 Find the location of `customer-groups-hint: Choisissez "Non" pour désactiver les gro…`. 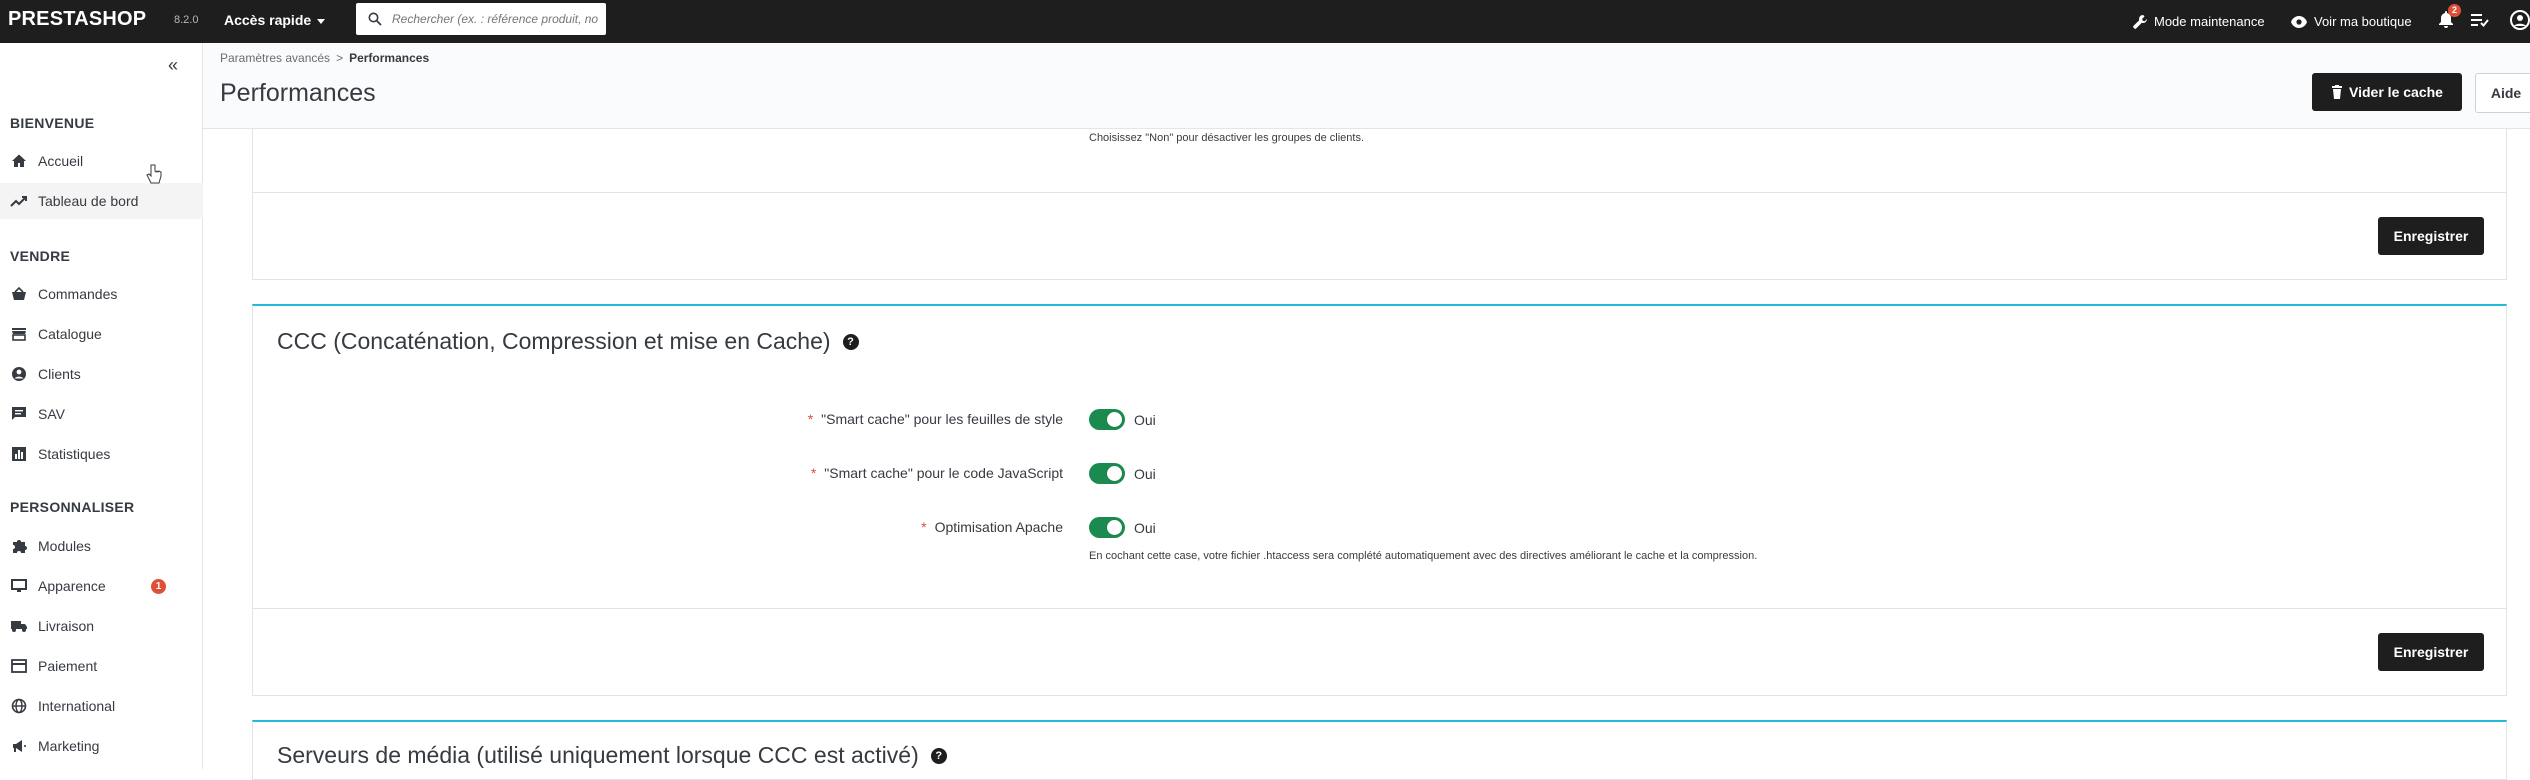

customer-groups-hint: Choisissez "Non" pour désactiver les gro… is located at coordinates (1226, 138).